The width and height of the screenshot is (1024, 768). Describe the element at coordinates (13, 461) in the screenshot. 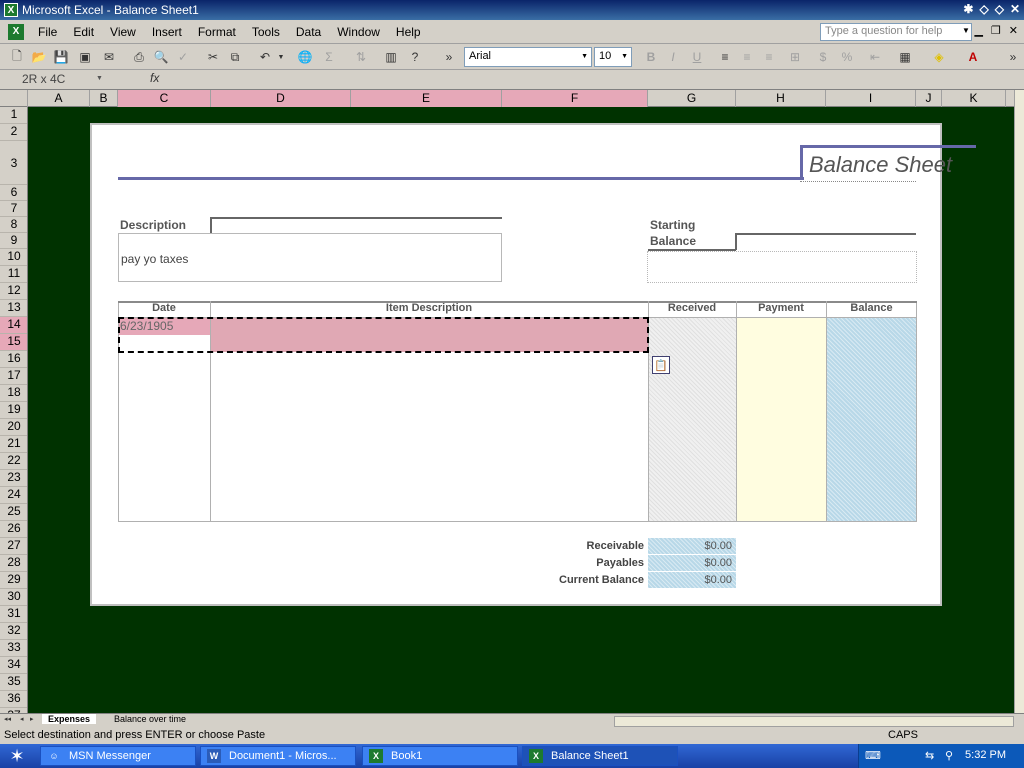

I see `row-header: 22` at that location.